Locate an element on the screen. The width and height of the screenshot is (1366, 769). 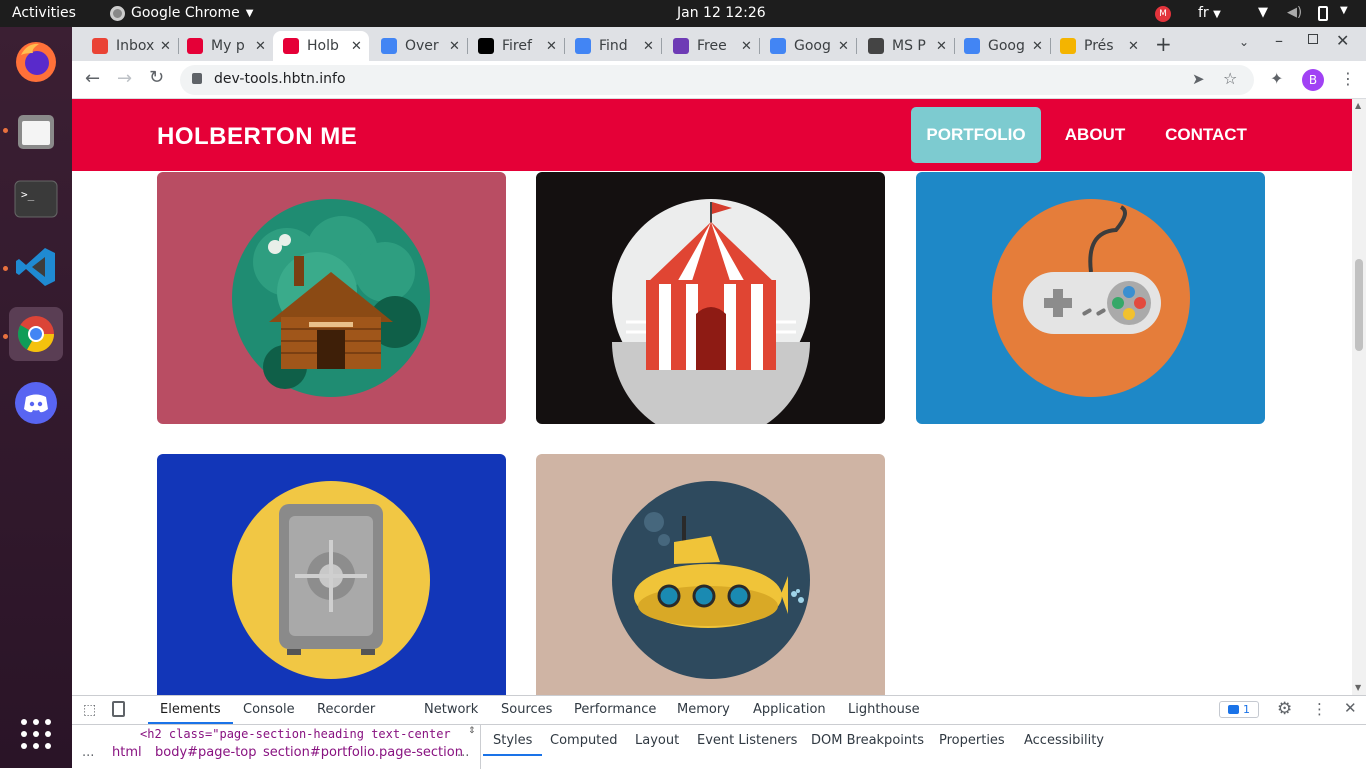
tab-6: Free ✕ is located at coordinates (711, 46).